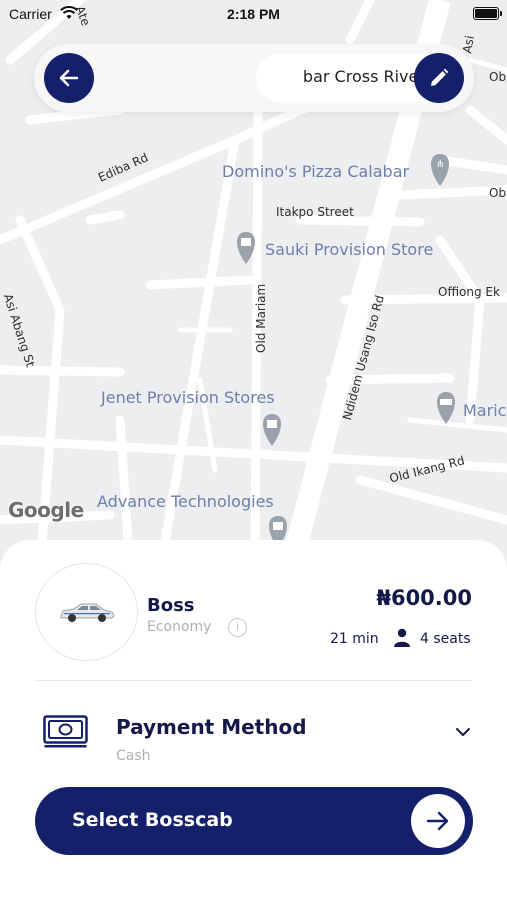 This screenshot has height=900, width=507. Describe the element at coordinates (185, 501) in the screenshot. I see `poi-label: Advance Technologies` at that location.